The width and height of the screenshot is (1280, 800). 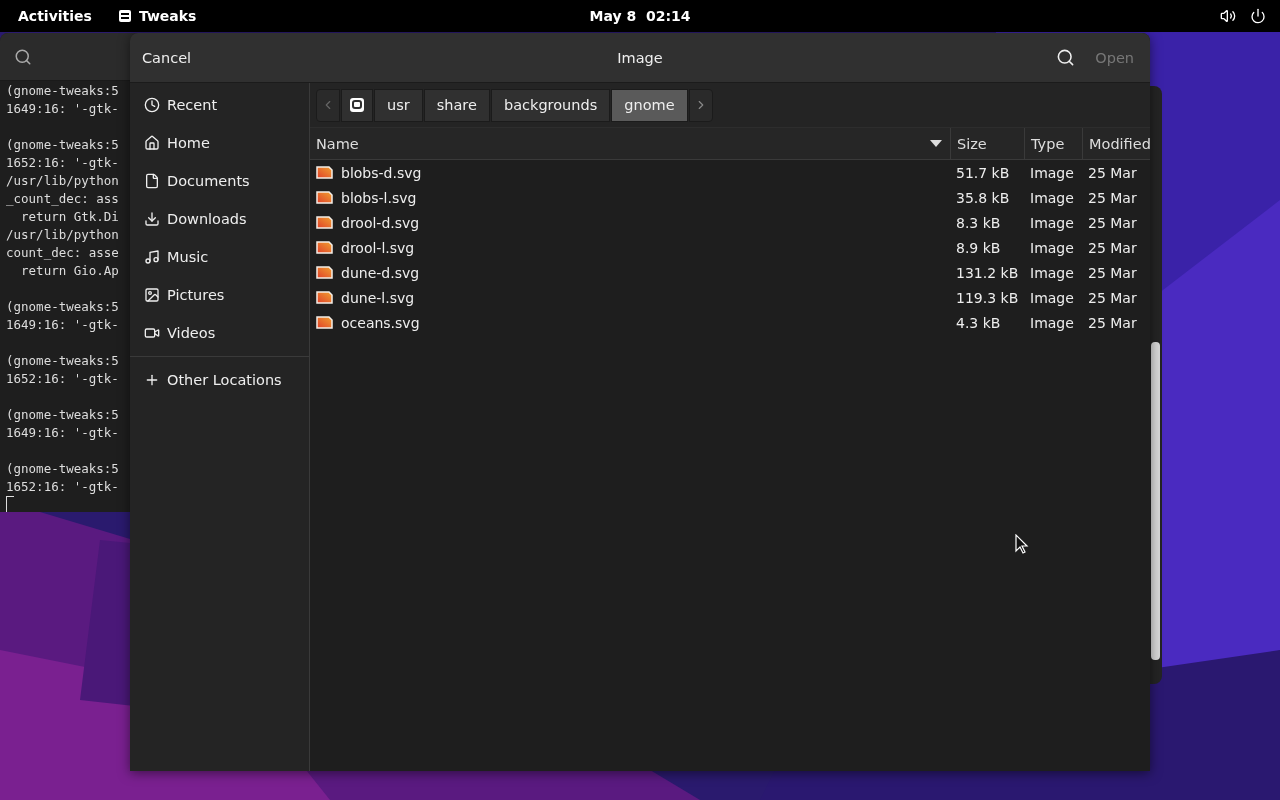 I want to click on downloads-icon, so click(x=152, y=219).